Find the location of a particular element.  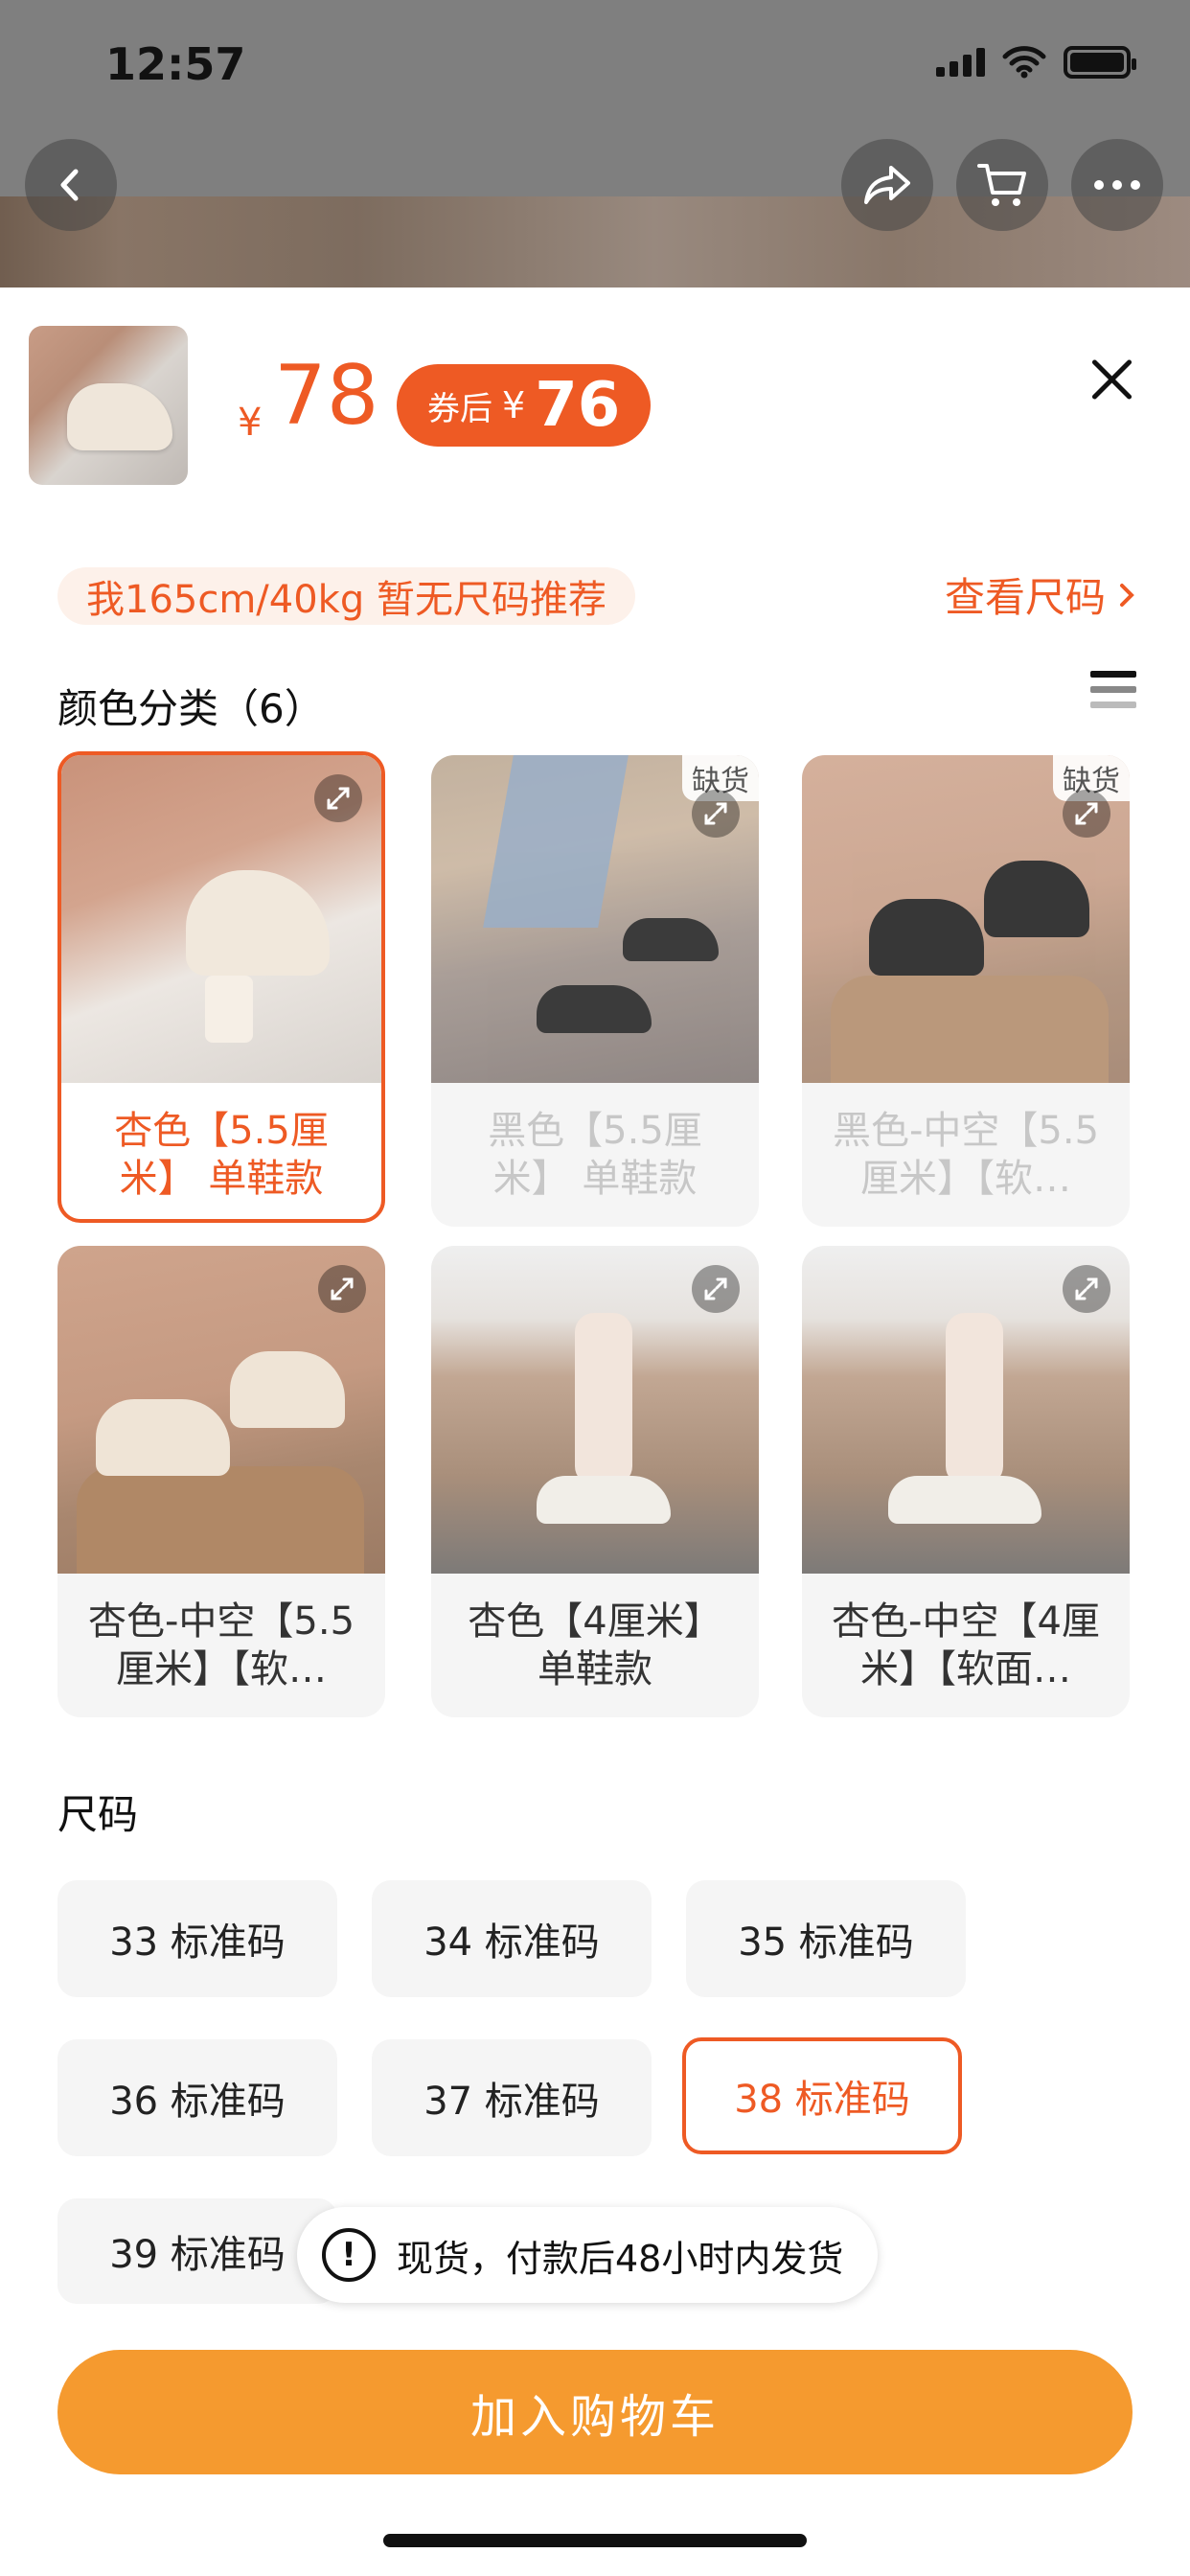

size-option: 35 标准码 is located at coordinates (826, 1938).